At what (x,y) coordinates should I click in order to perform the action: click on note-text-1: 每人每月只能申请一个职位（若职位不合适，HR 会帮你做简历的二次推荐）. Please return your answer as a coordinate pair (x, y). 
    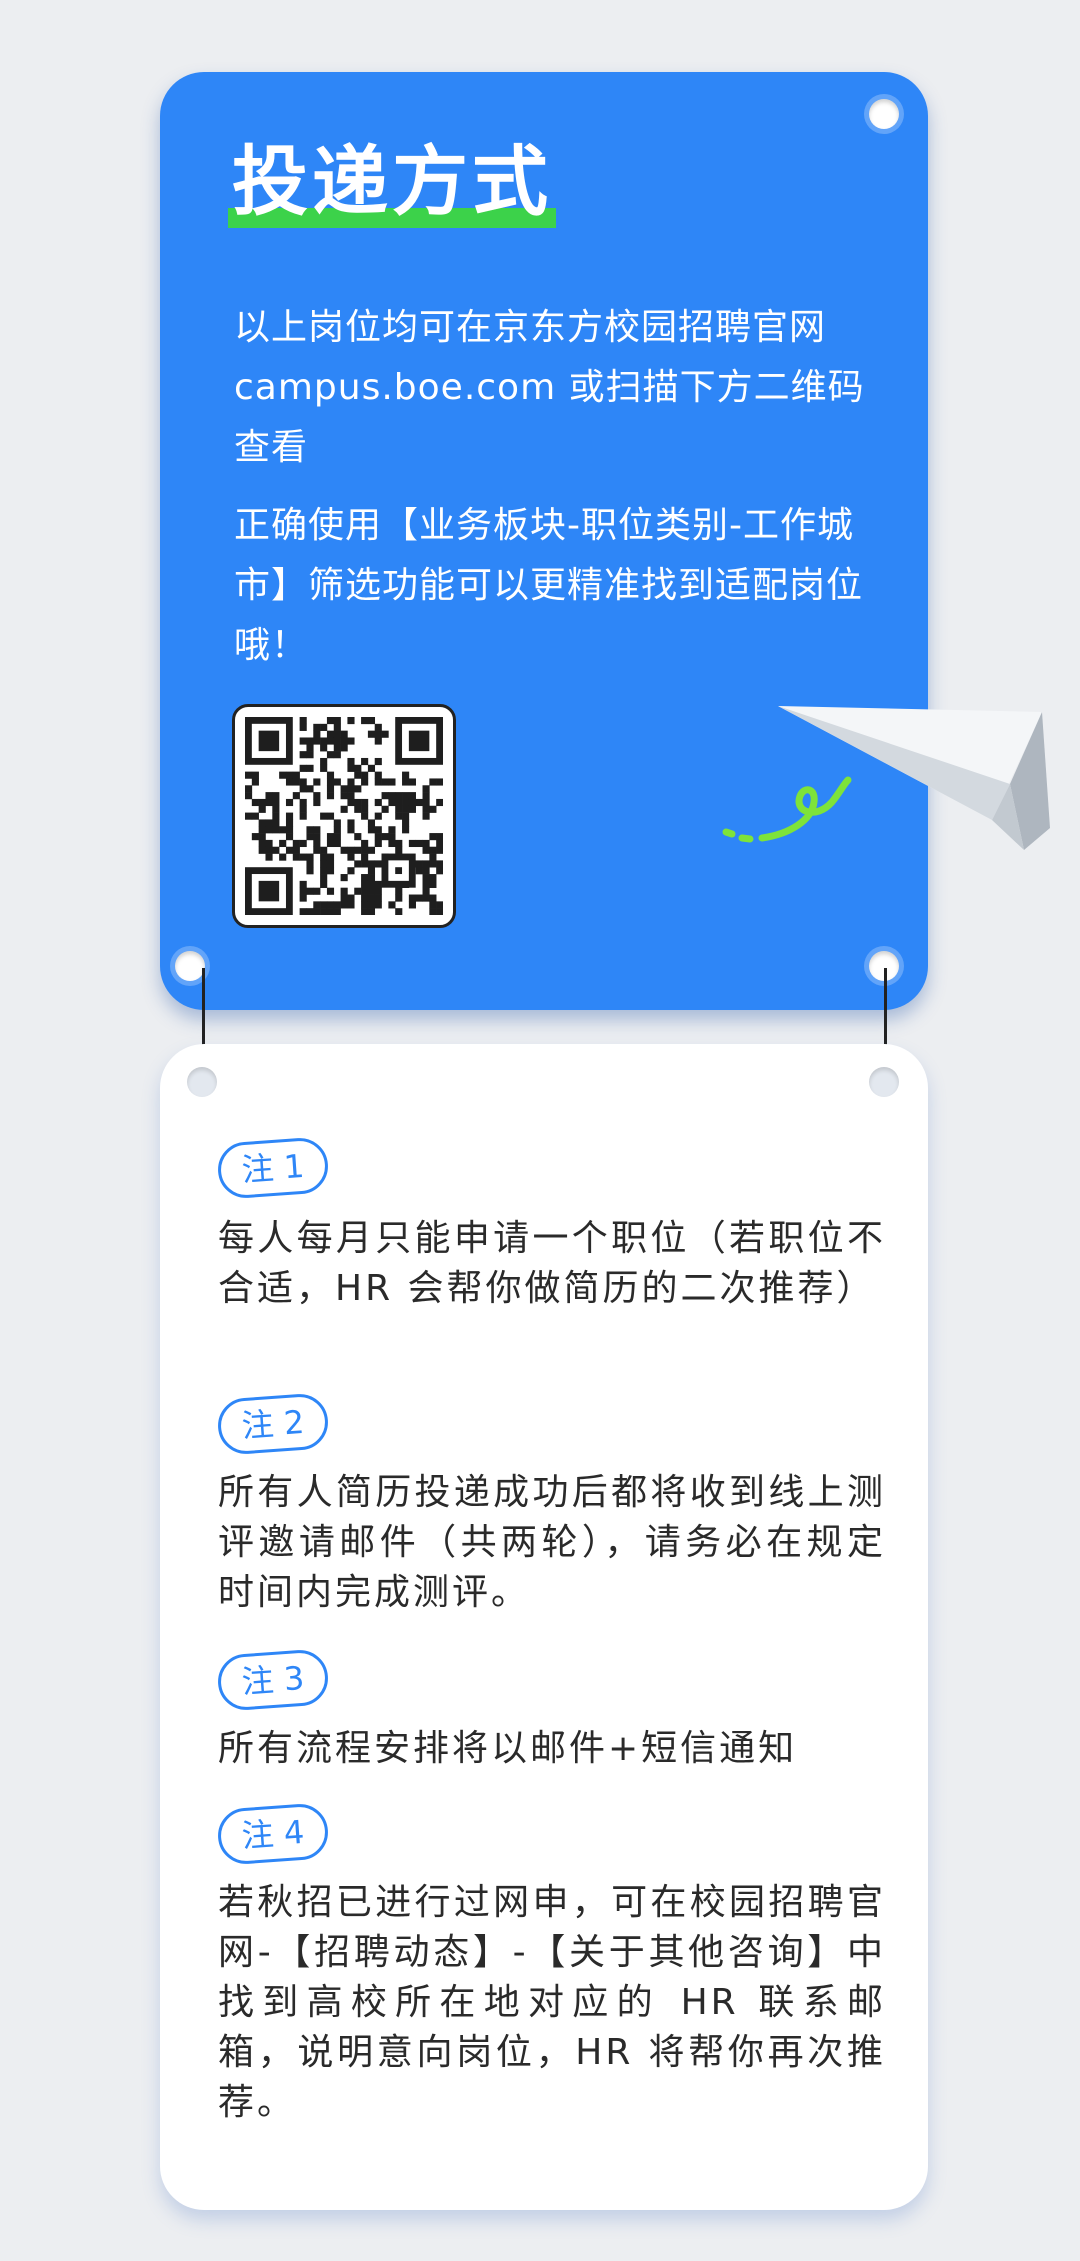
    Looking at the image, I should click on (552, 1263).